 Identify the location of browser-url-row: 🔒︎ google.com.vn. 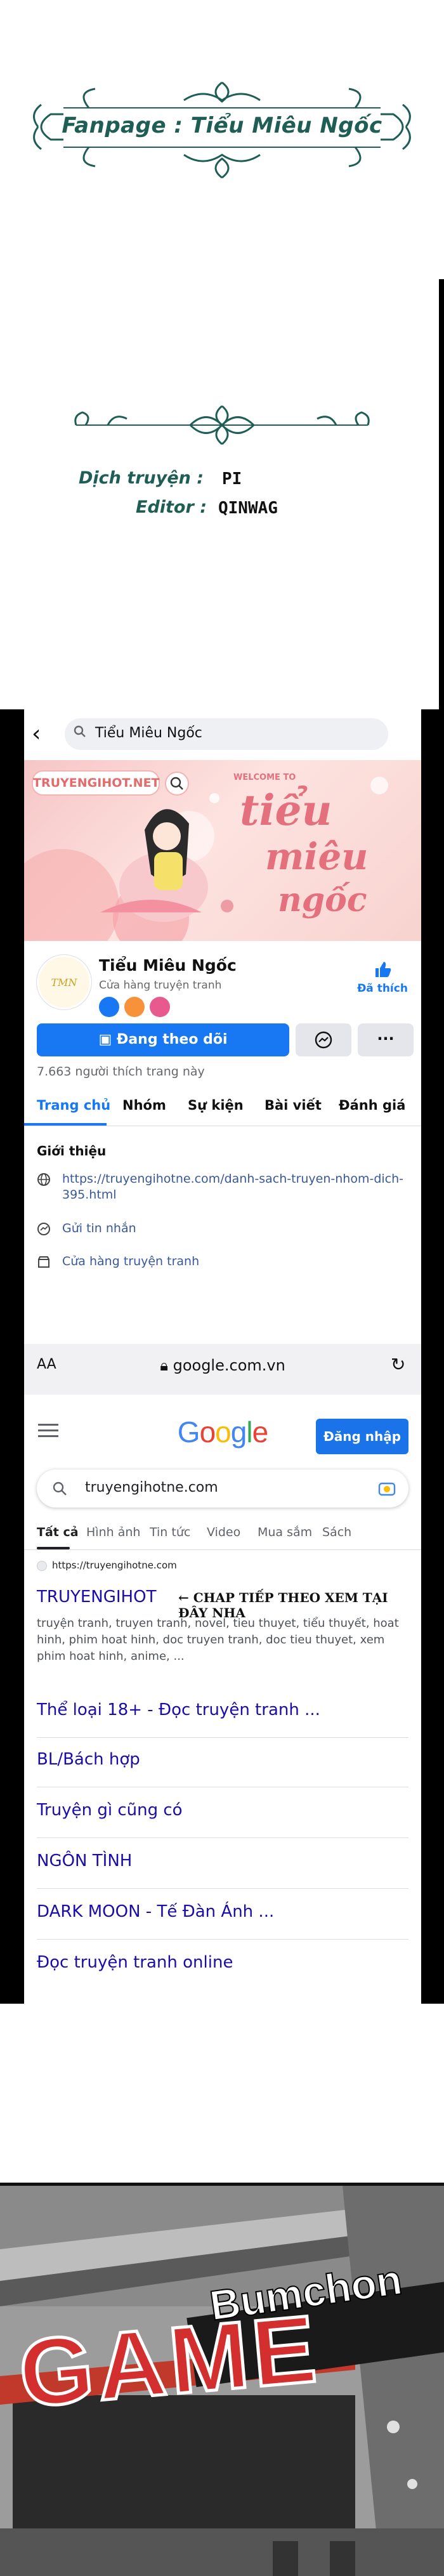
(222, 1365).